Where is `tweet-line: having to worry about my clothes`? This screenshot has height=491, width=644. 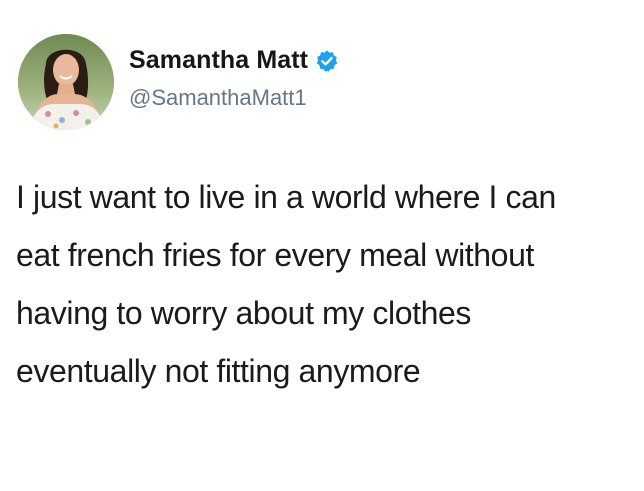
tweet-line: having to worry about my clothes is located at coordinates (243, 313).